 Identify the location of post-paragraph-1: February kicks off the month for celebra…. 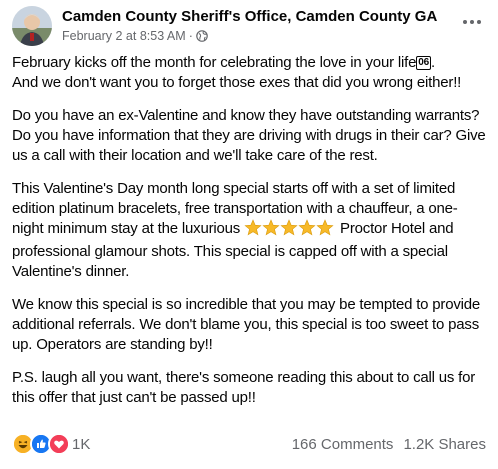
(237, 72).